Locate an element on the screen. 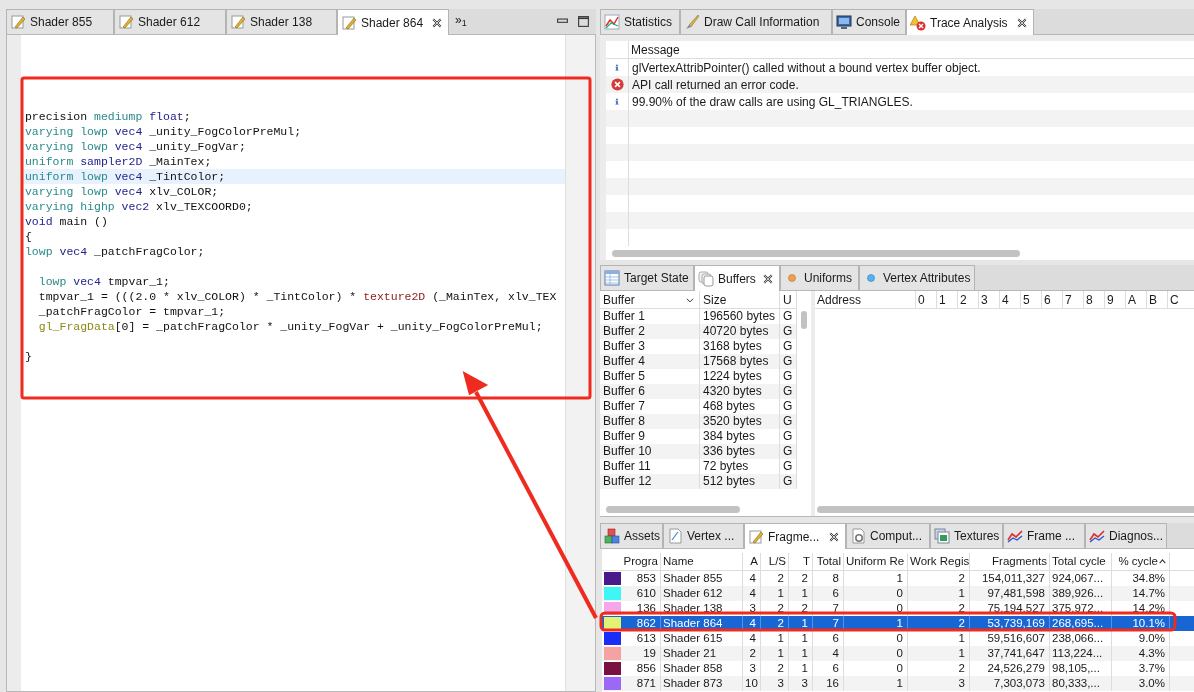  table-cell: 4 is located at coordinates (752, 623).